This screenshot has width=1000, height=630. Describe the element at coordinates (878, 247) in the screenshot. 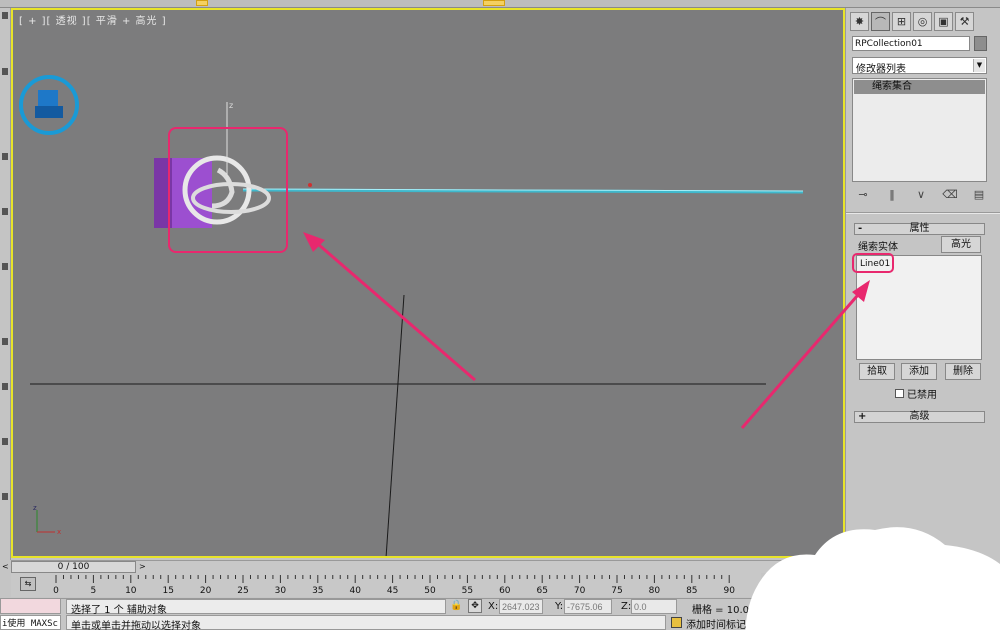

I see `rope-entities-label: 绳索实体` at that location.